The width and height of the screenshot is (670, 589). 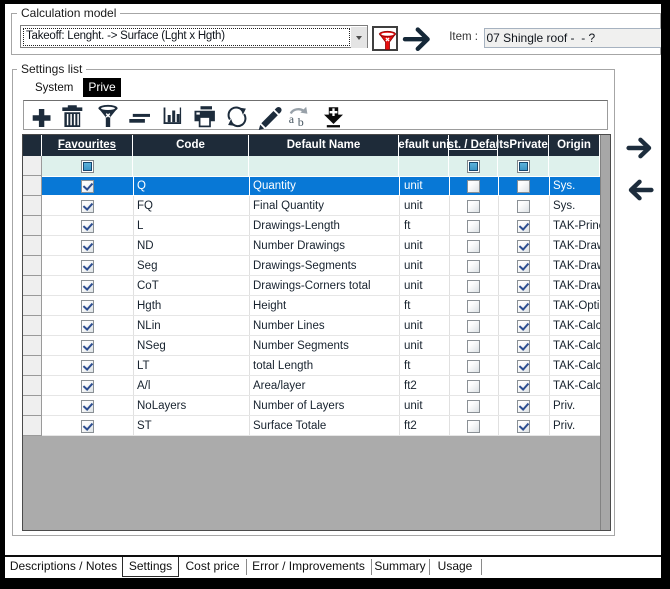 I want to click on svg-text: a, so click(x=292, y=119).